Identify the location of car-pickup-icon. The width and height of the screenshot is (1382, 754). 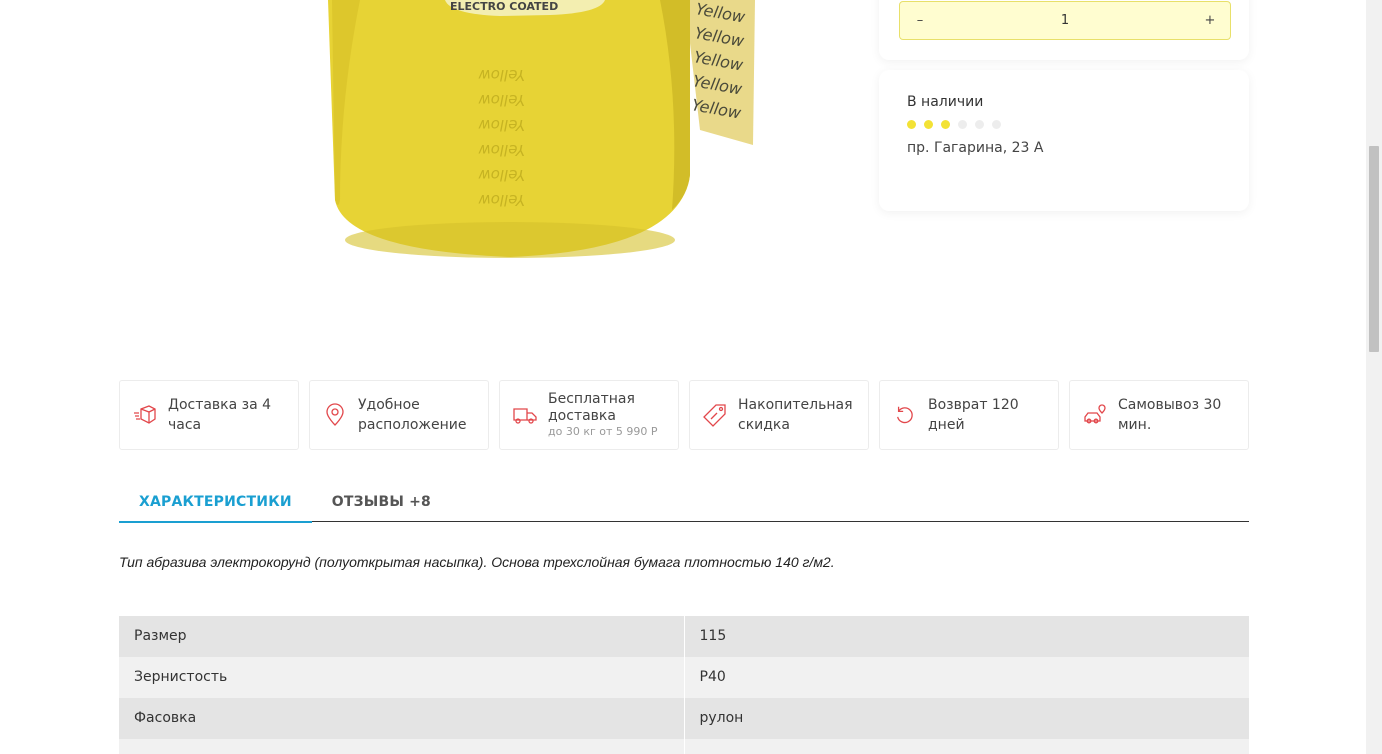
(1095, 415).